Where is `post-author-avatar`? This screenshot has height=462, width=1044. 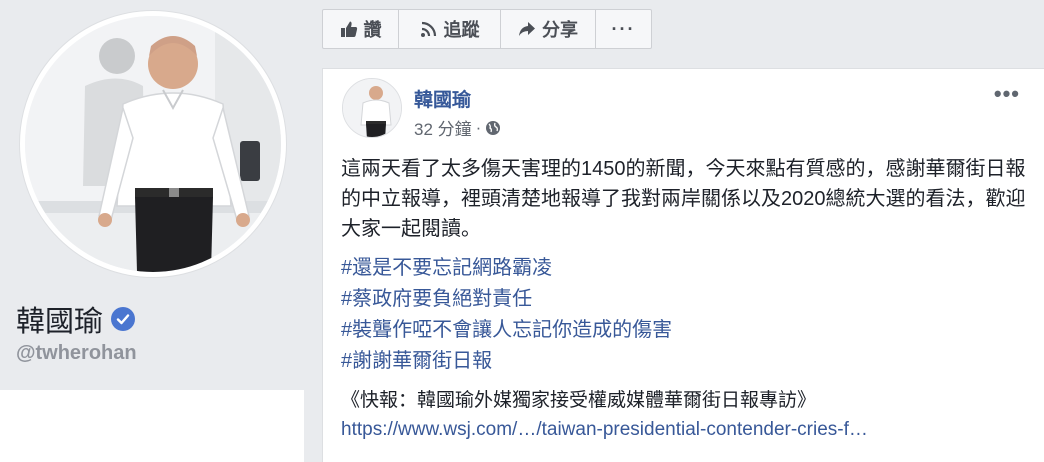 post-author-avatar is located at coordinates (372, 108).